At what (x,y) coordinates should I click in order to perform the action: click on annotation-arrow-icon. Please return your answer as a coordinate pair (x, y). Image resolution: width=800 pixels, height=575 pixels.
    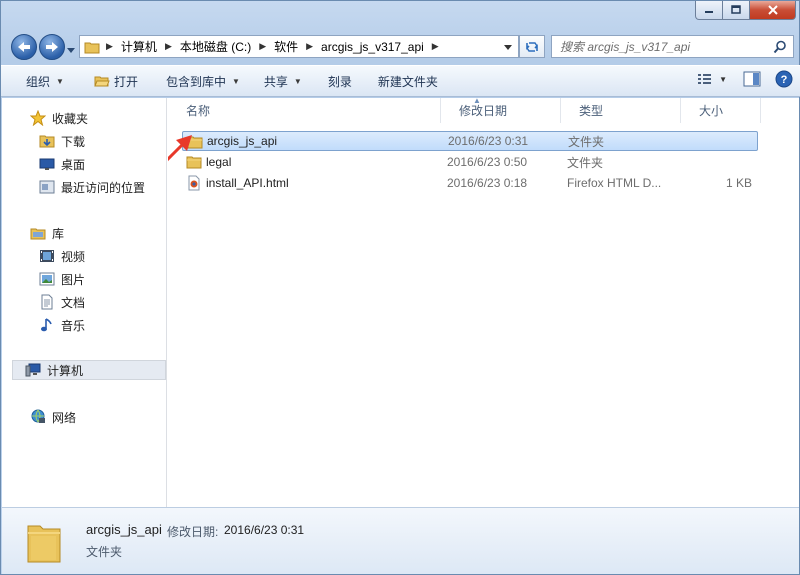
    Looking at the image, I should click on (180, 148).